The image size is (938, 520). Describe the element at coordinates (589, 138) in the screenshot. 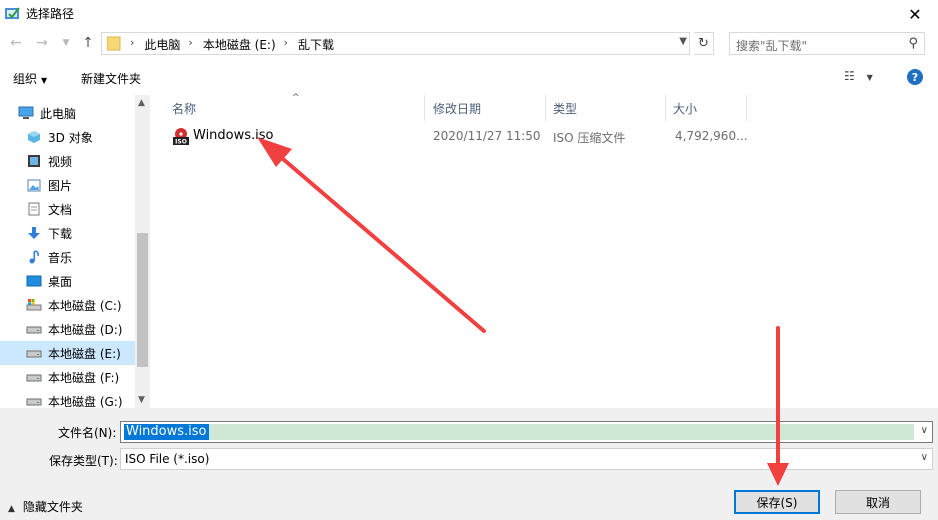

I see `file-type: ISO 压缩文件` at that location.